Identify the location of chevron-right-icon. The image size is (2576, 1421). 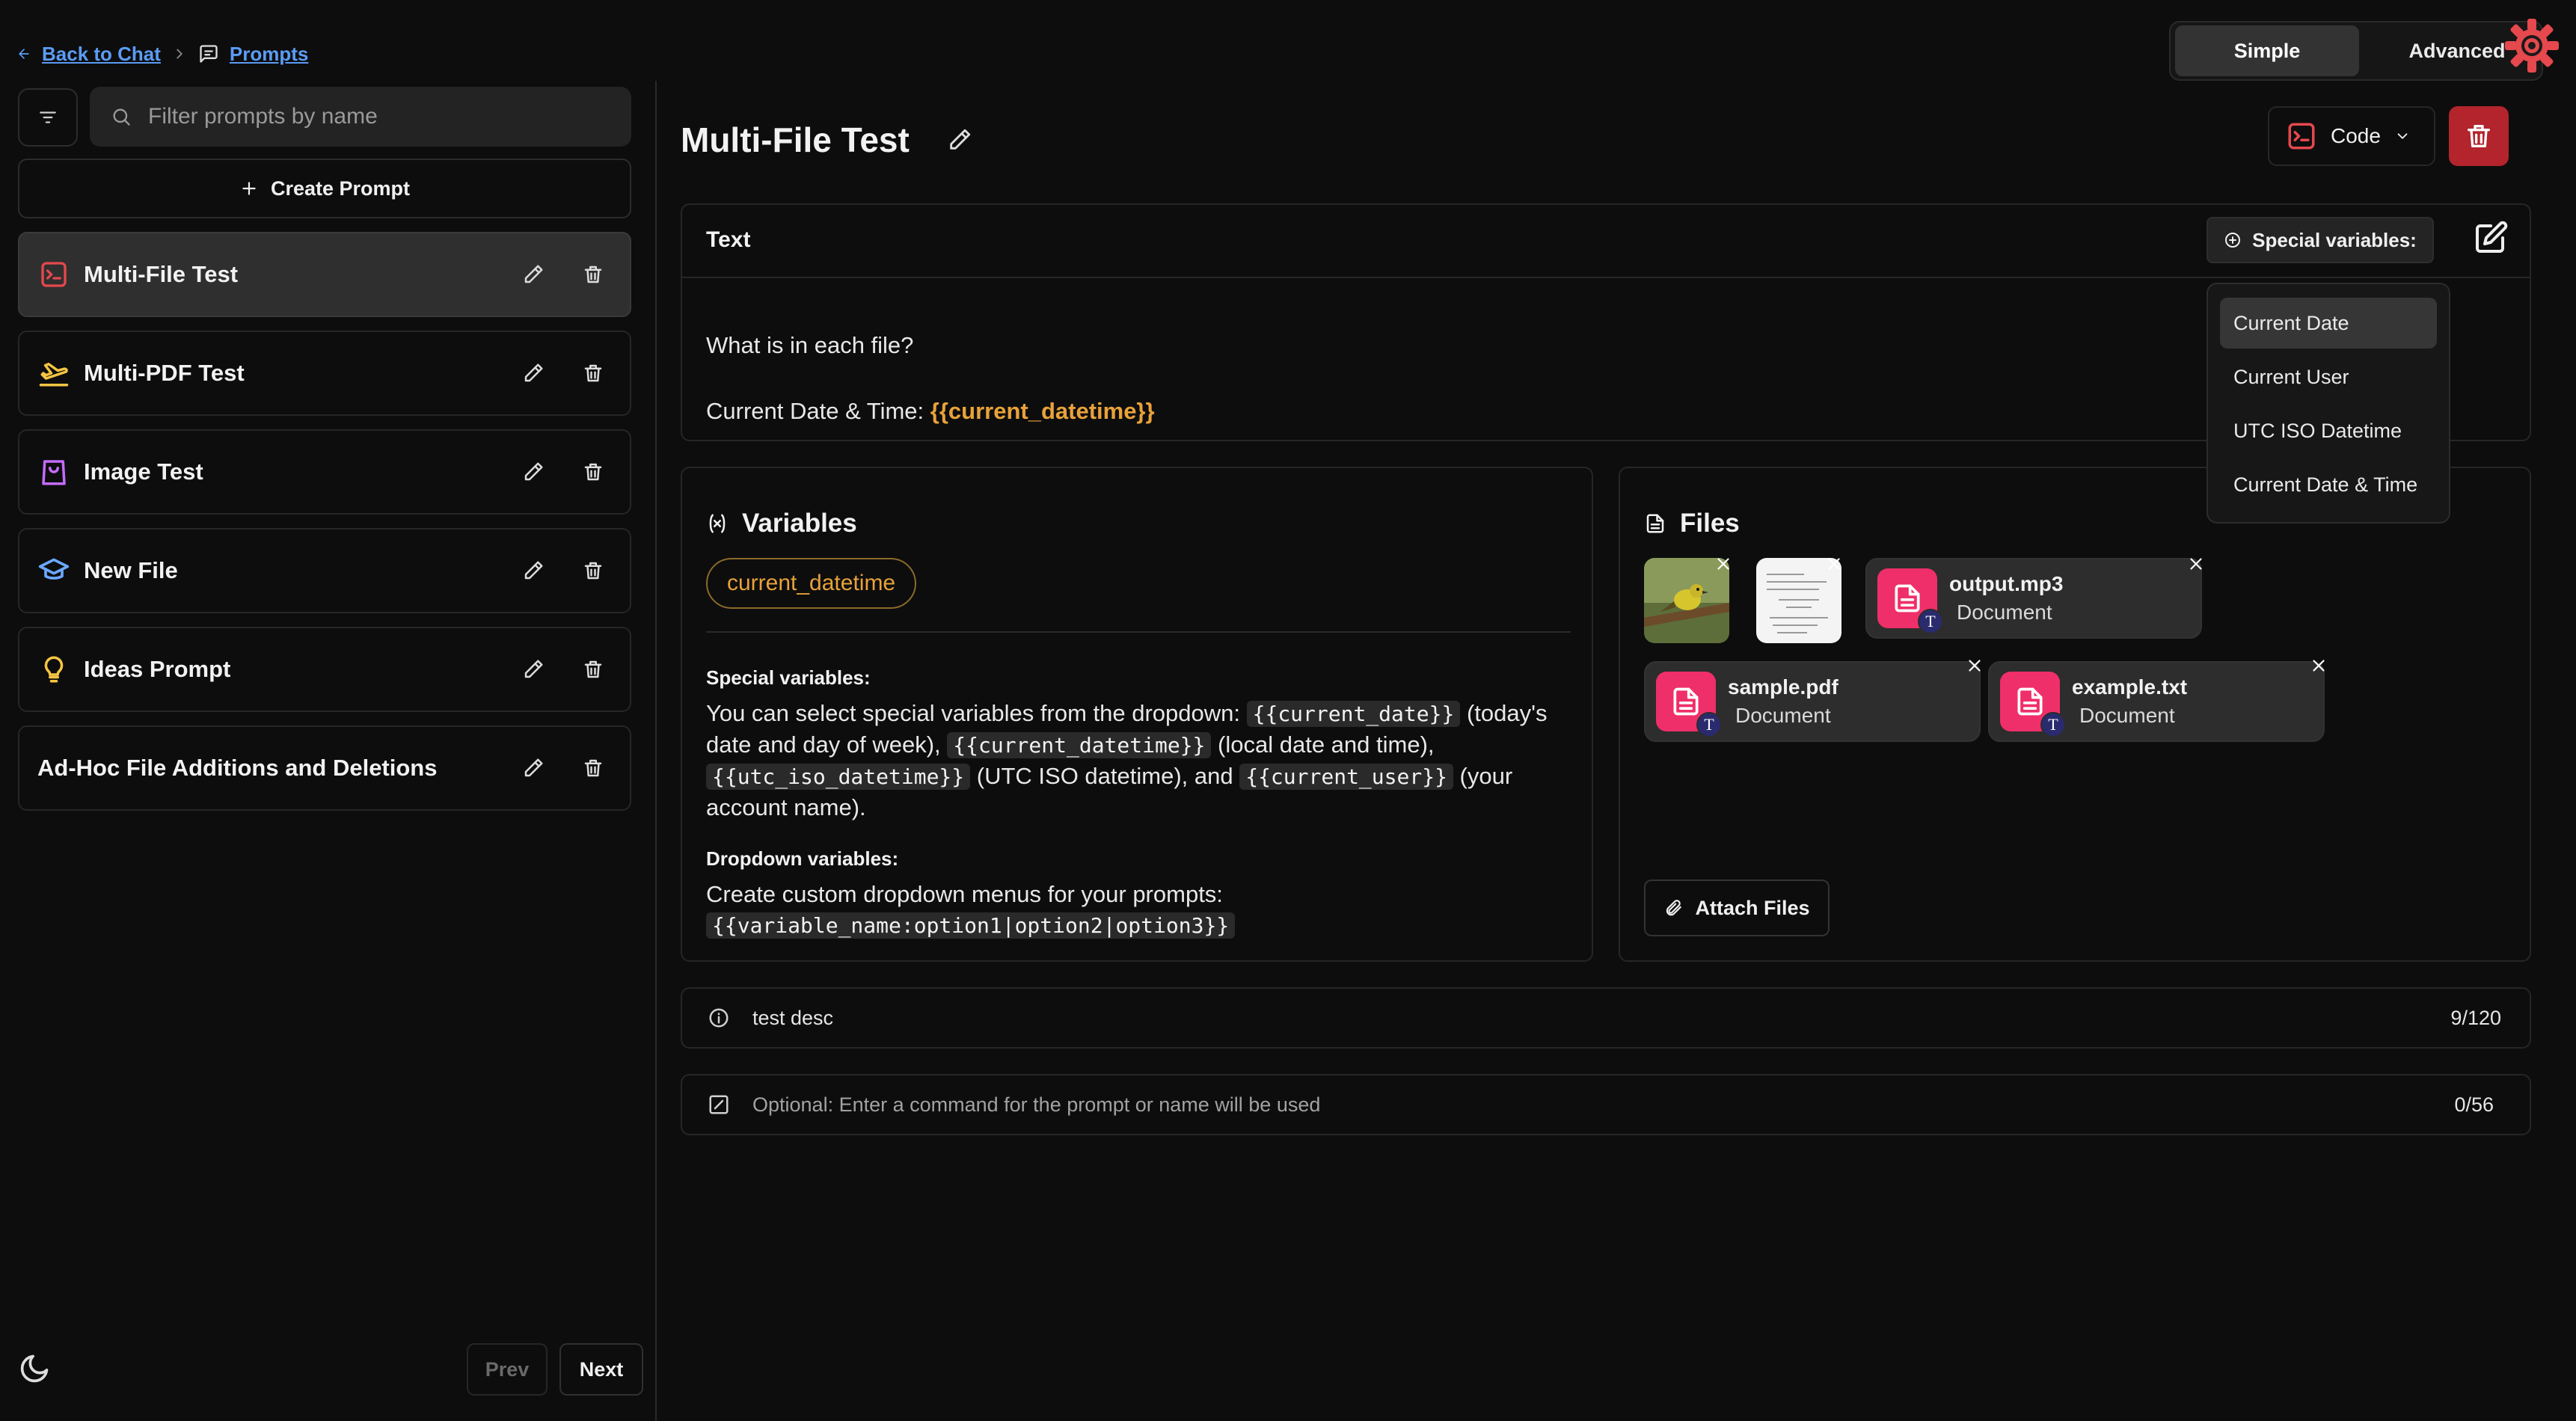
(179, 54).